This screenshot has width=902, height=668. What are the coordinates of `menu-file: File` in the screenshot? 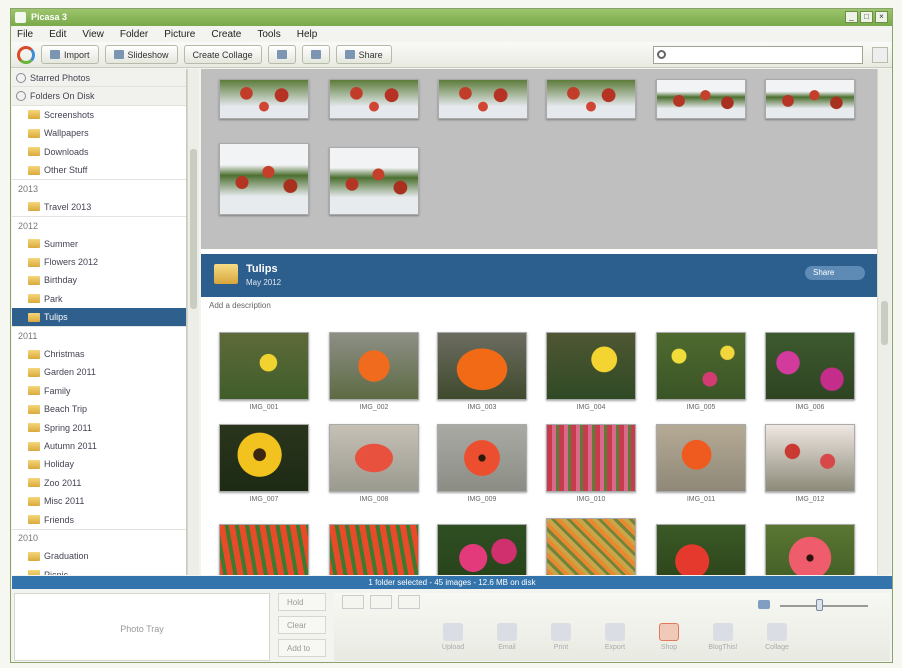 It's located at (25, 34).